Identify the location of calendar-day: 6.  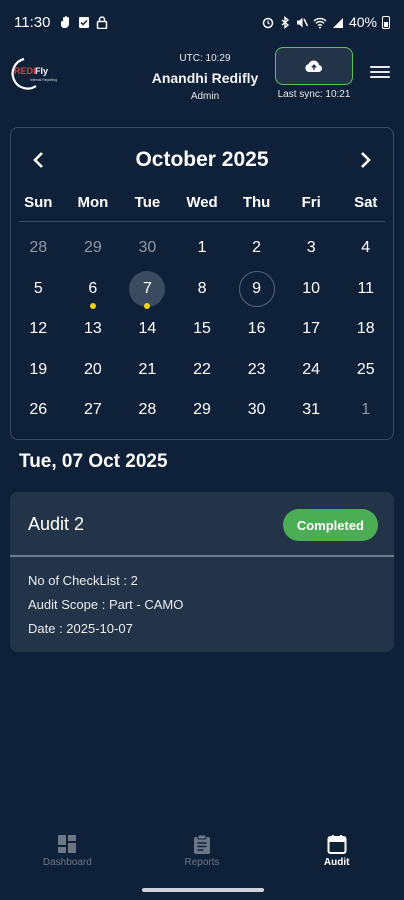
(93, 289).